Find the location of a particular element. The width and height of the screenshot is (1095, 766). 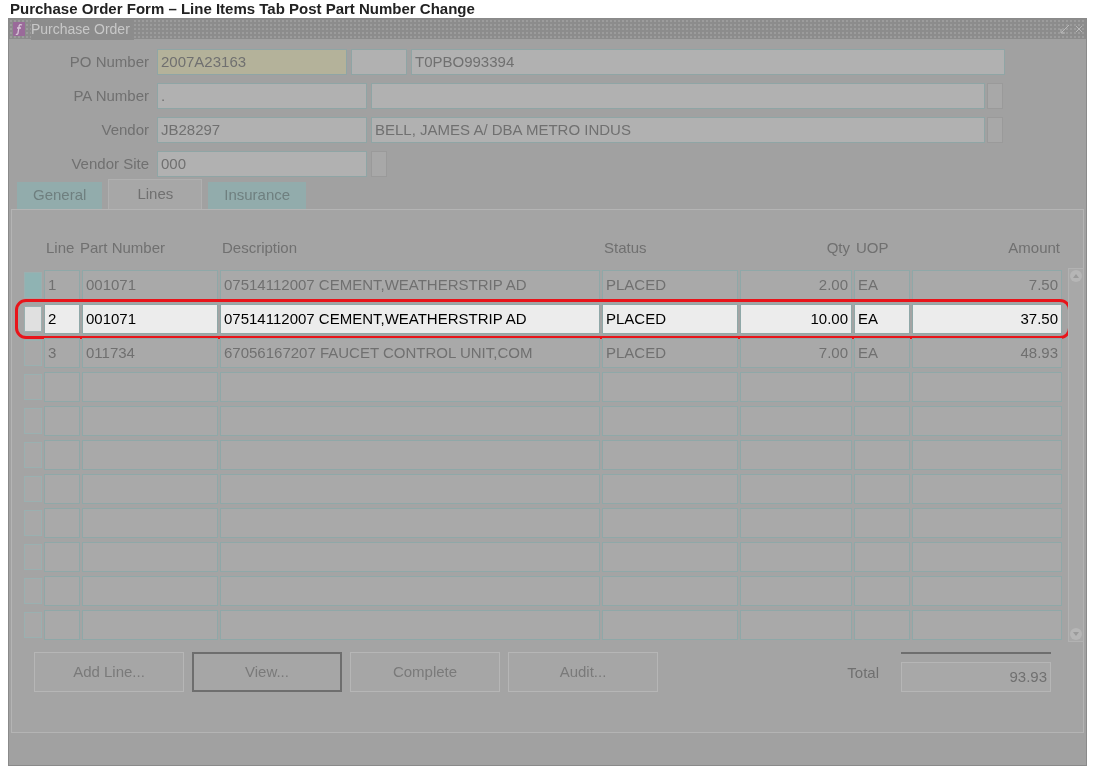

table-cell: 2.00 is located at coordinates (796, 285).